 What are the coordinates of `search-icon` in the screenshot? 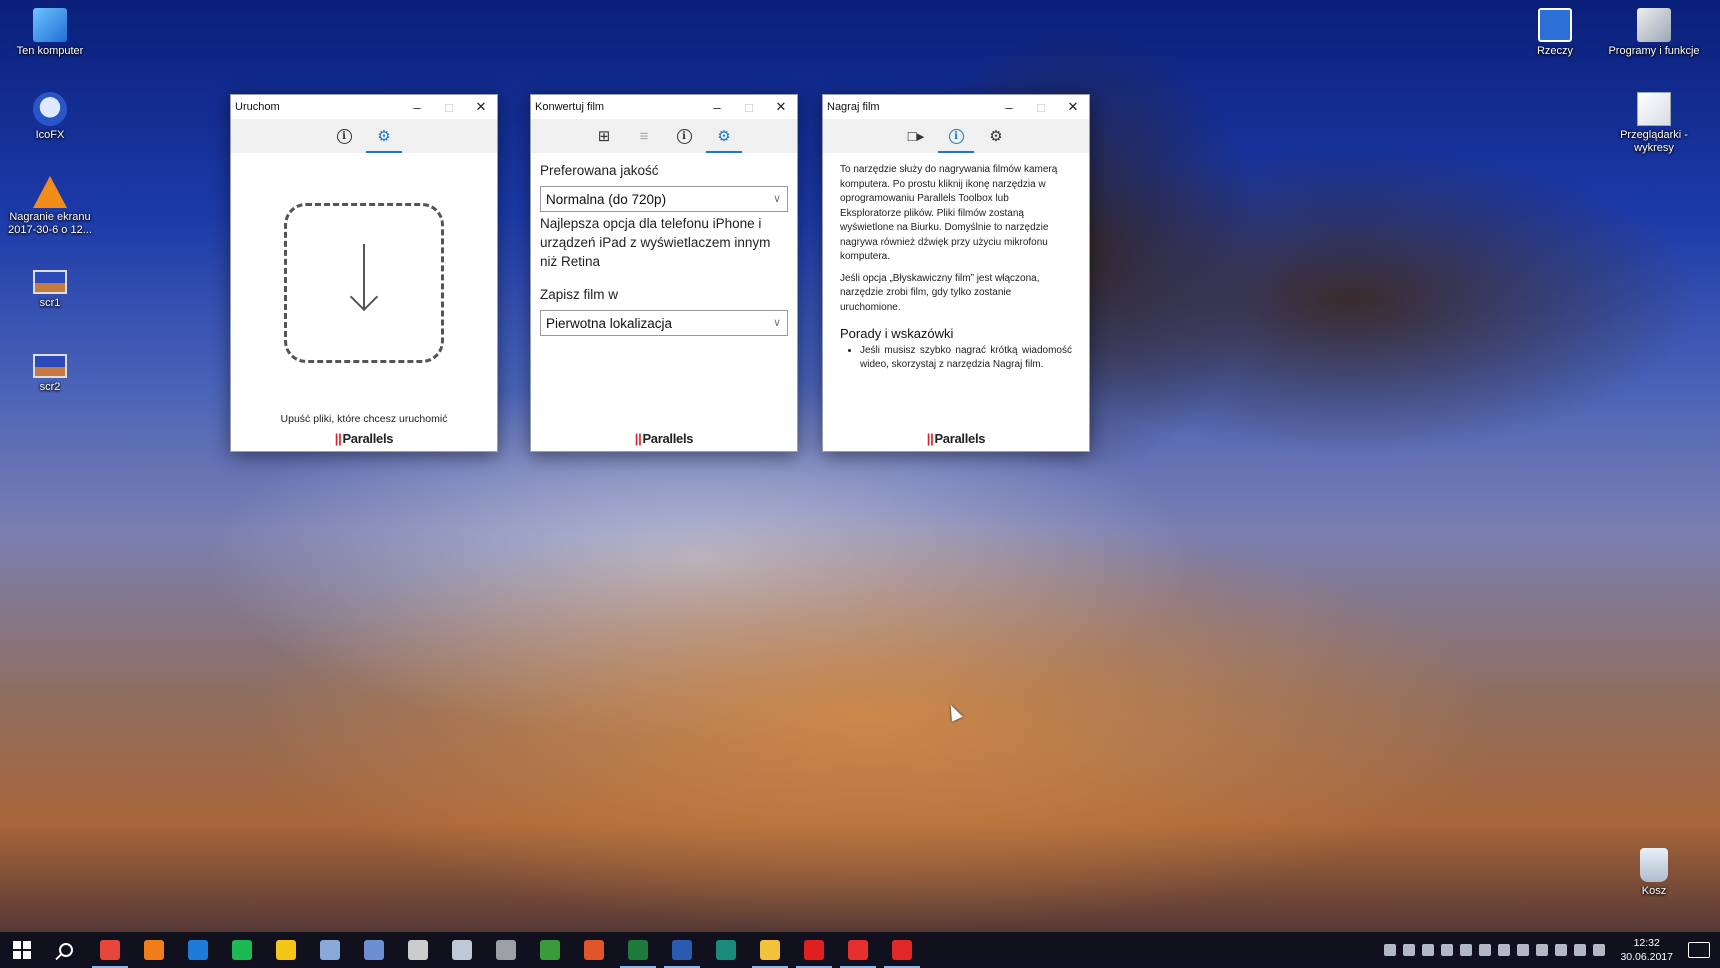 It's located at (66, 950).